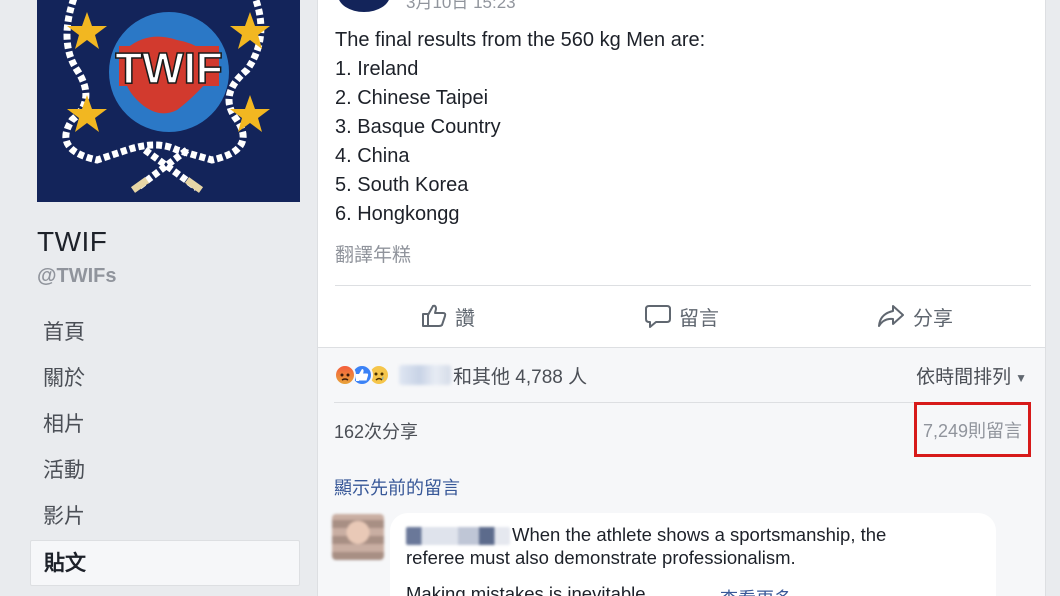 The height and width of the screenshot is (596, 1060). I want to click on comment-count-highlighted: 7,249則留言, so click(972, 429).